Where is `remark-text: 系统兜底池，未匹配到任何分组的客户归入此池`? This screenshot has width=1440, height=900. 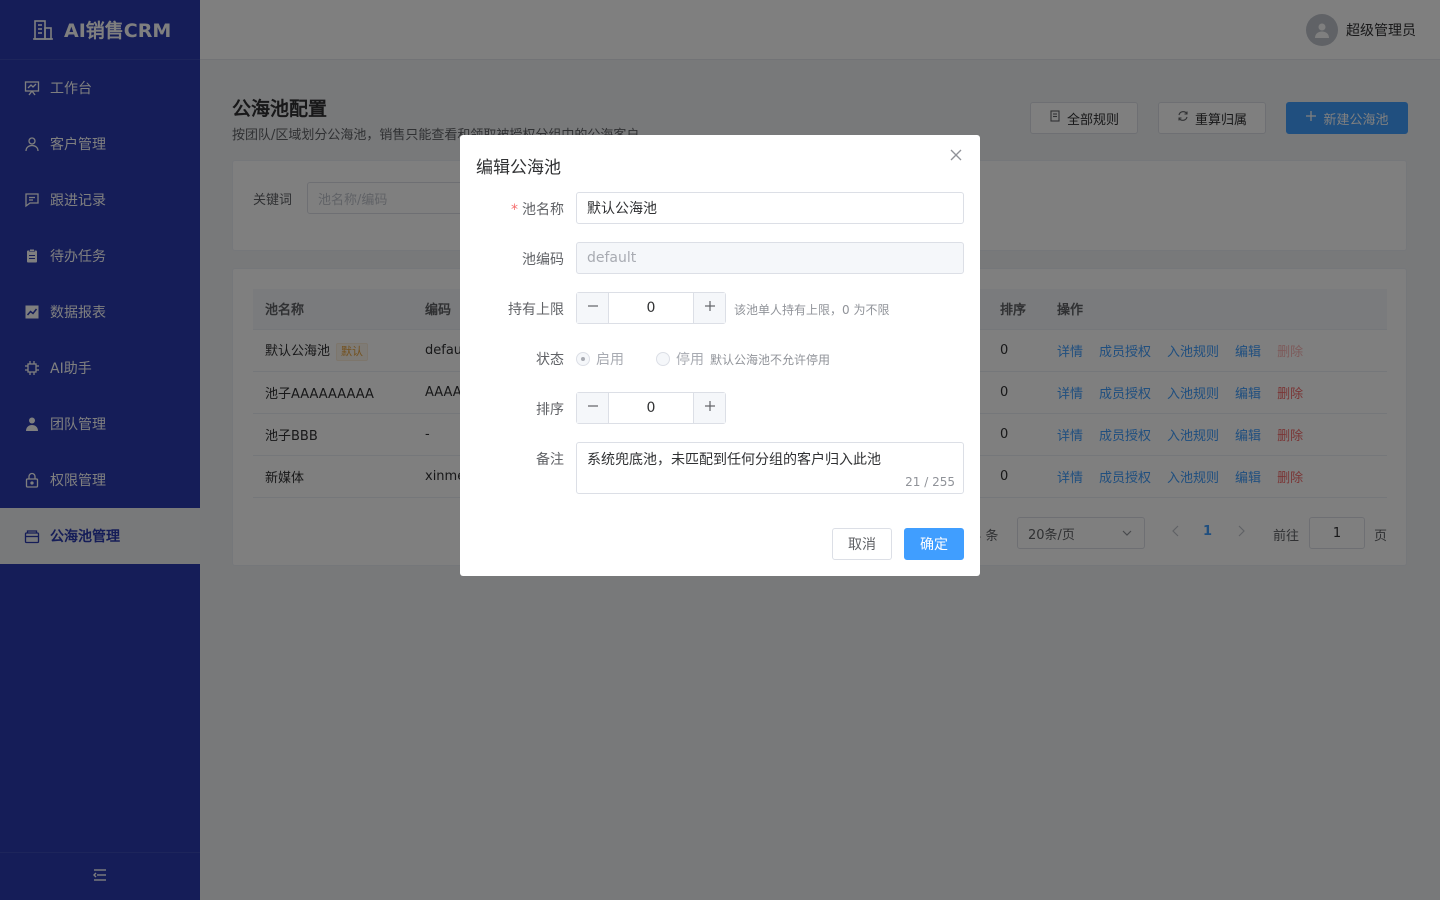 remark-text: 系统兜底池，未匹配到任何分组的客户归入此池 is located at coordinates (734, 460).